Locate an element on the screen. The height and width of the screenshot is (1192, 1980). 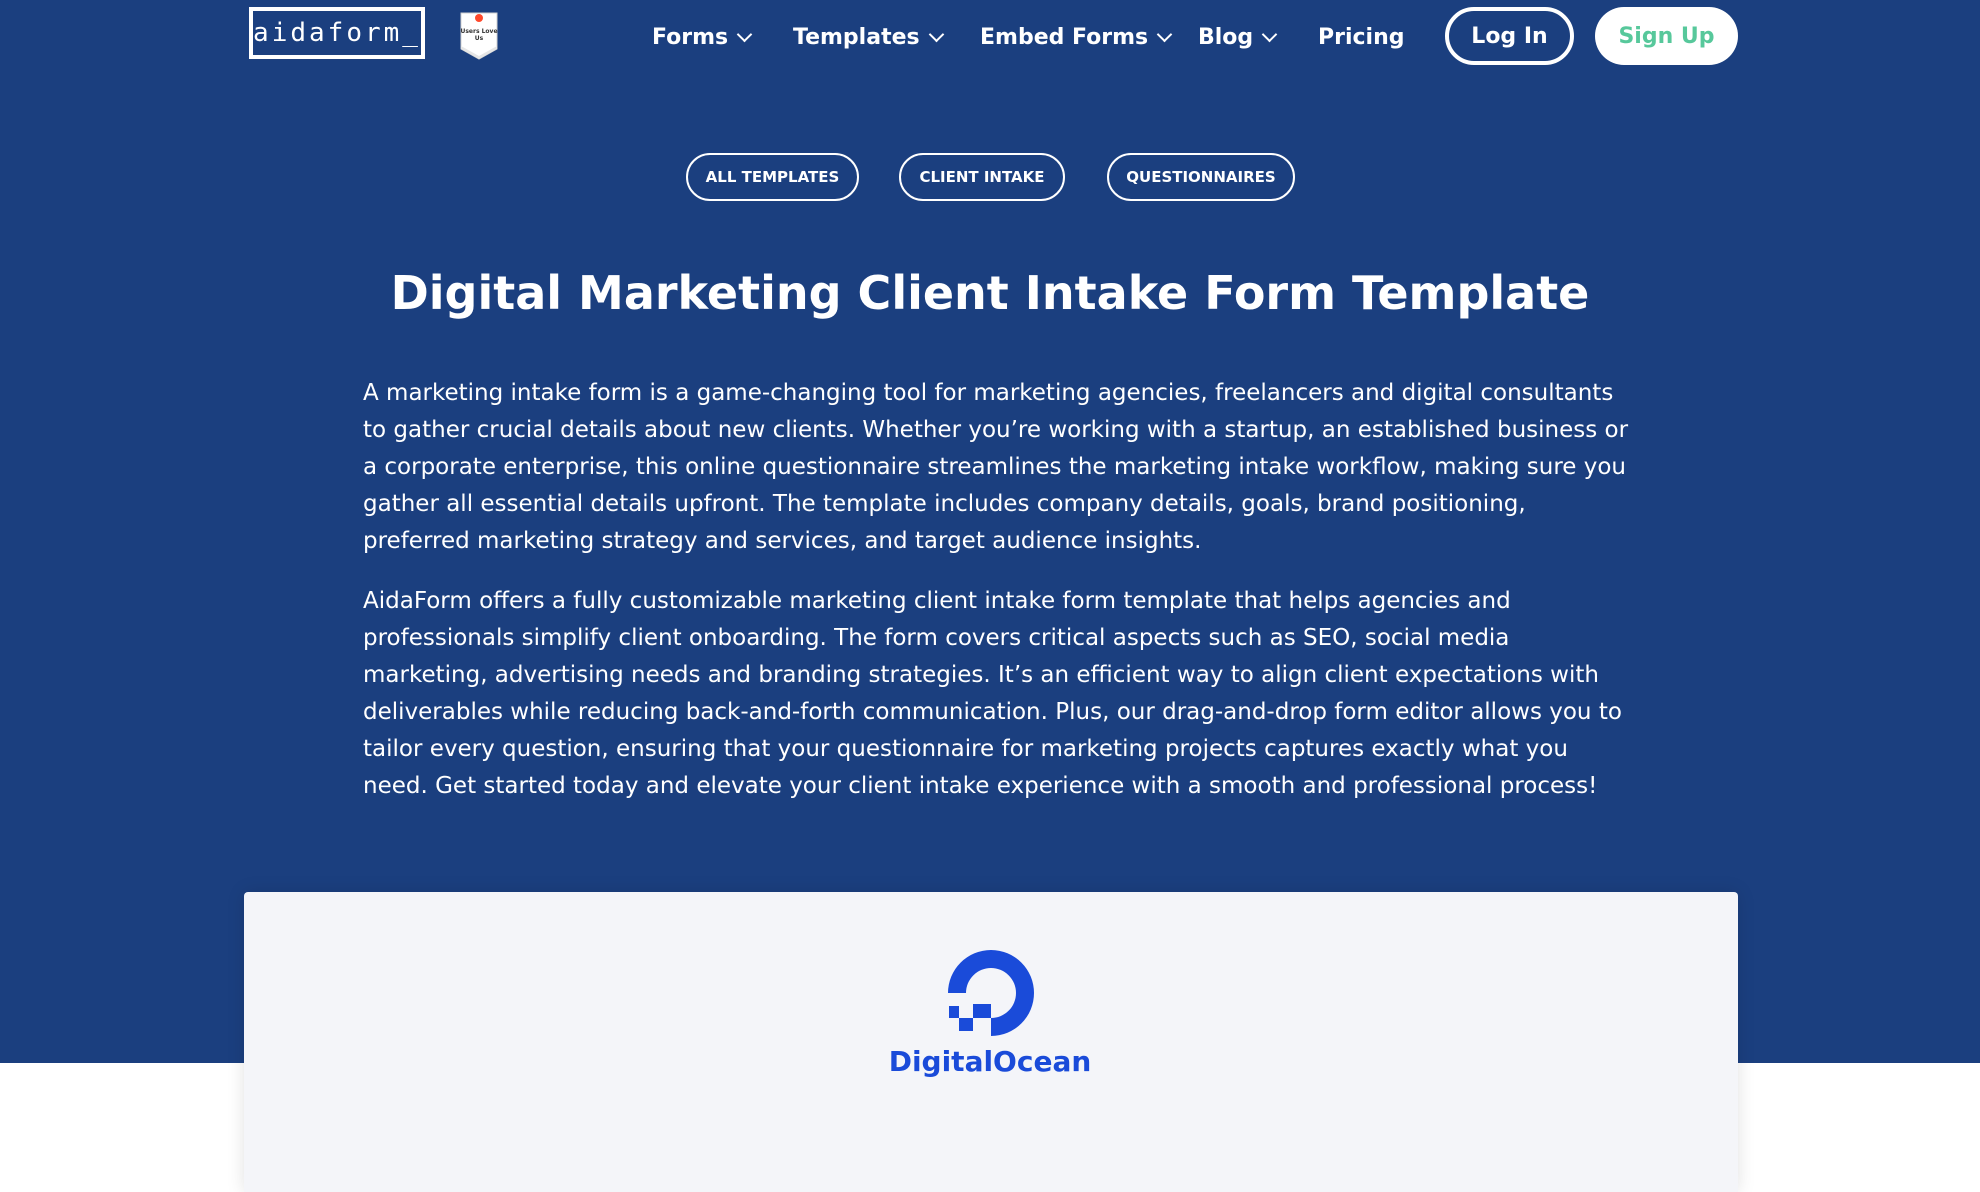
badge-label: Users Love Us is located at coordinates (479, 35).